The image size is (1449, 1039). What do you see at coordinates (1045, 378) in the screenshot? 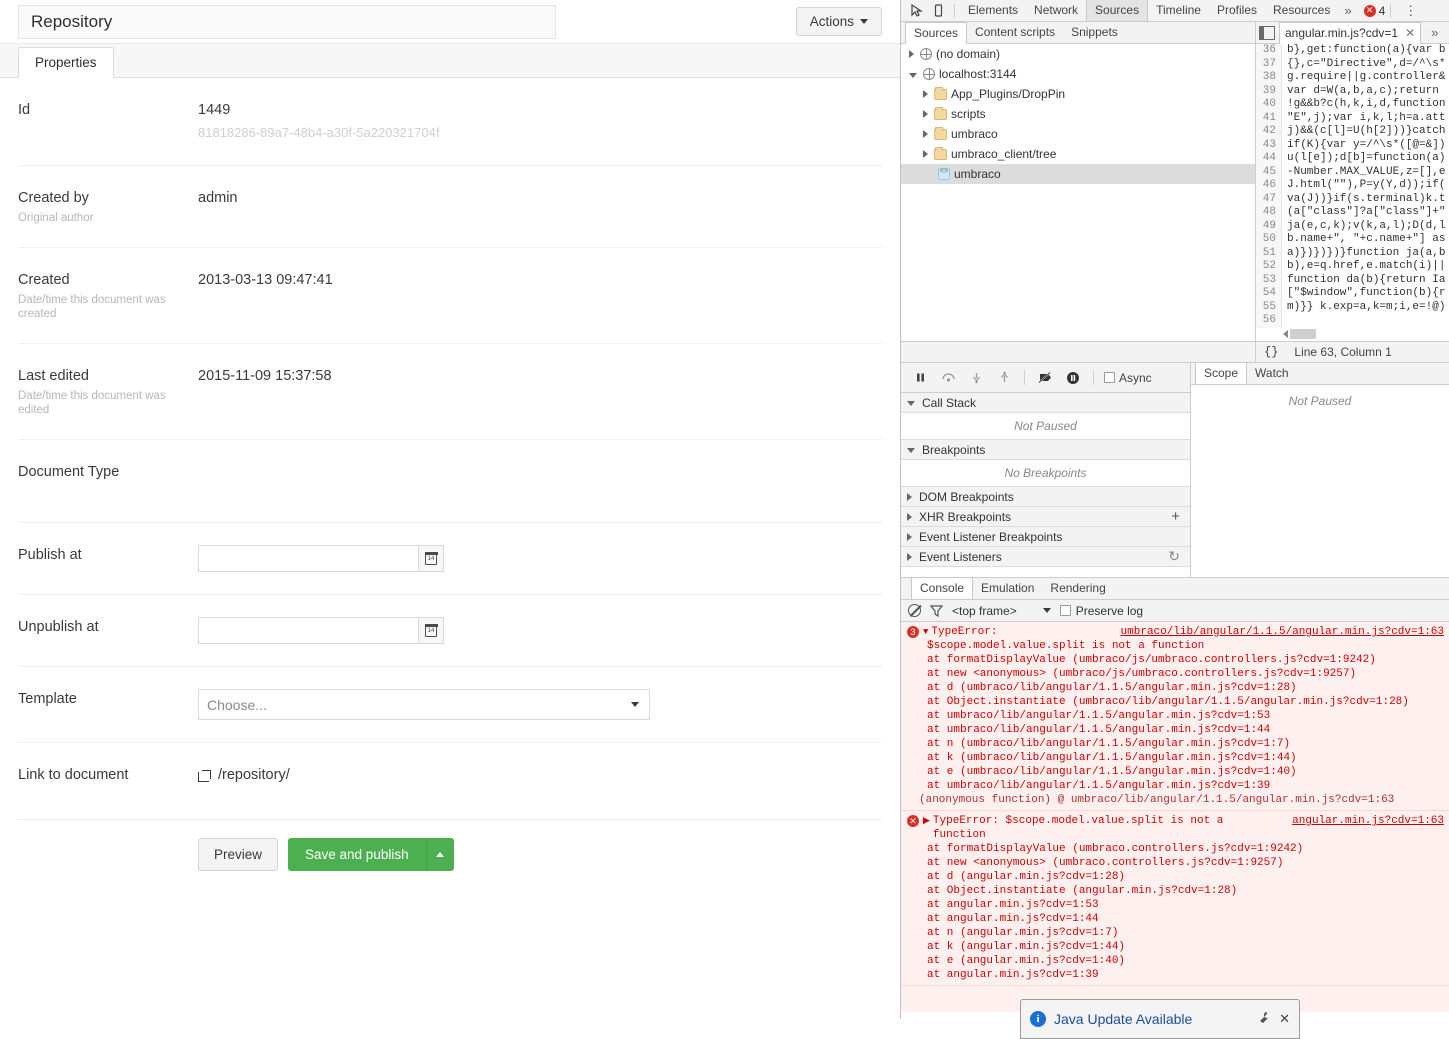
I see `deactivate-breakpoints-icon` at bounding box center [1045, 378].